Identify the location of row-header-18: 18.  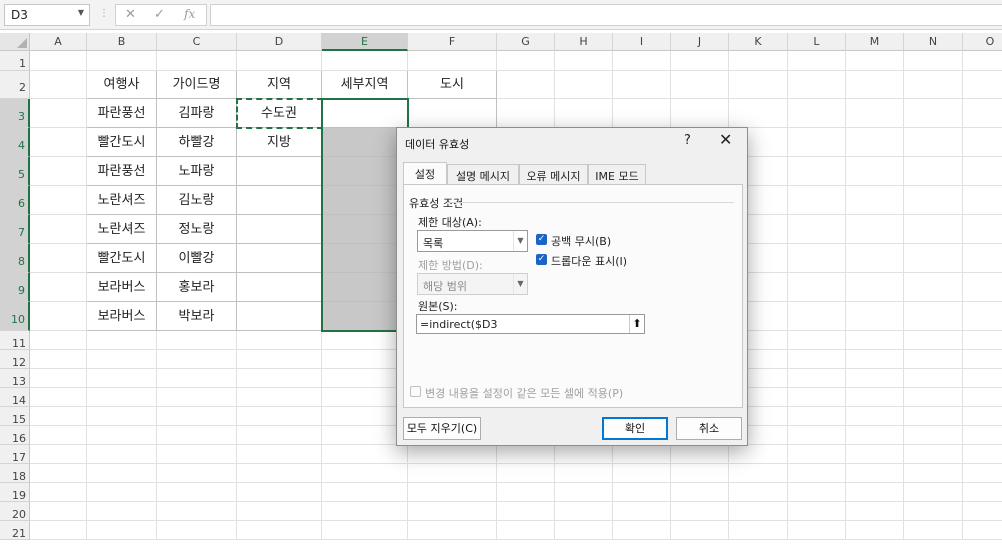
(15, 473).